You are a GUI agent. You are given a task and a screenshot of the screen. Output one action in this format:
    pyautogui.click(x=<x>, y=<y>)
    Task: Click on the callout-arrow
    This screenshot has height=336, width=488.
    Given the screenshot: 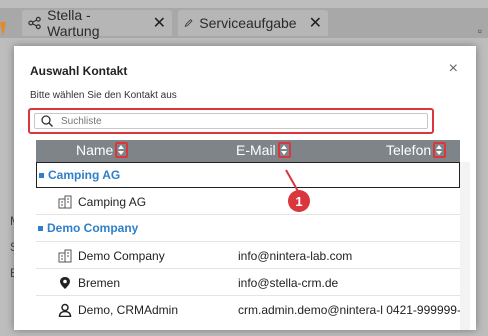 What is the action you would take?
    pyautogui.click(x=292, y=181)
    